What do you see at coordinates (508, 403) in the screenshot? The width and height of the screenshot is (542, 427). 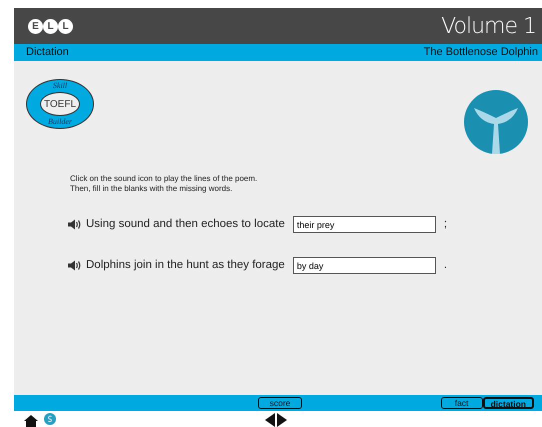 I see `tab-button: dictation` at bounding box center [508, 403].